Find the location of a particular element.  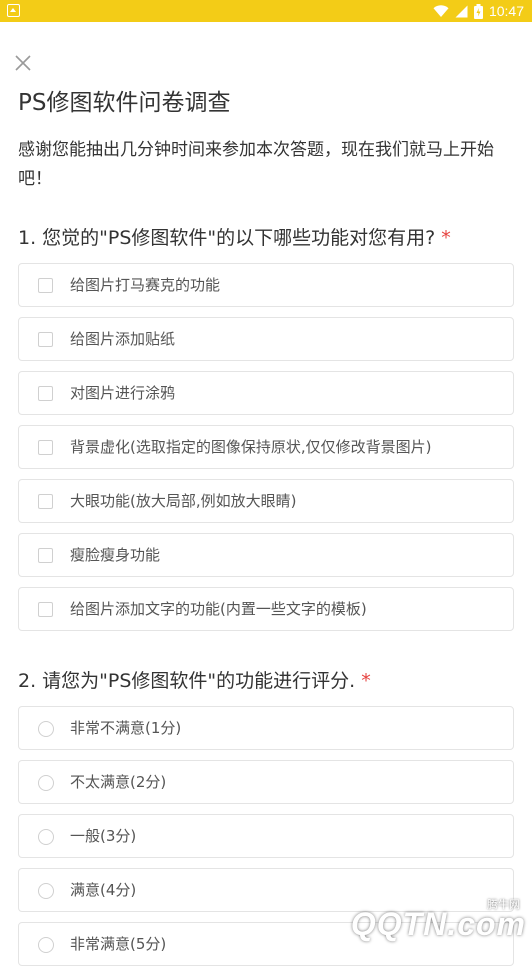

option-label: 给图片添加贴纸 is located at coordinates (123, 339).